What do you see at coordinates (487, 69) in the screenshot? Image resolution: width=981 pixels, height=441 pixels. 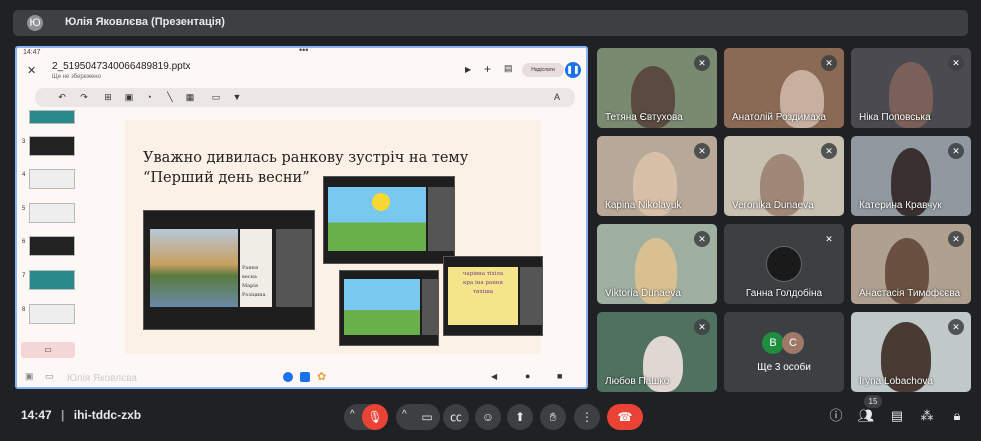 I see `add-icon: +` at bounding box center [487, 69].